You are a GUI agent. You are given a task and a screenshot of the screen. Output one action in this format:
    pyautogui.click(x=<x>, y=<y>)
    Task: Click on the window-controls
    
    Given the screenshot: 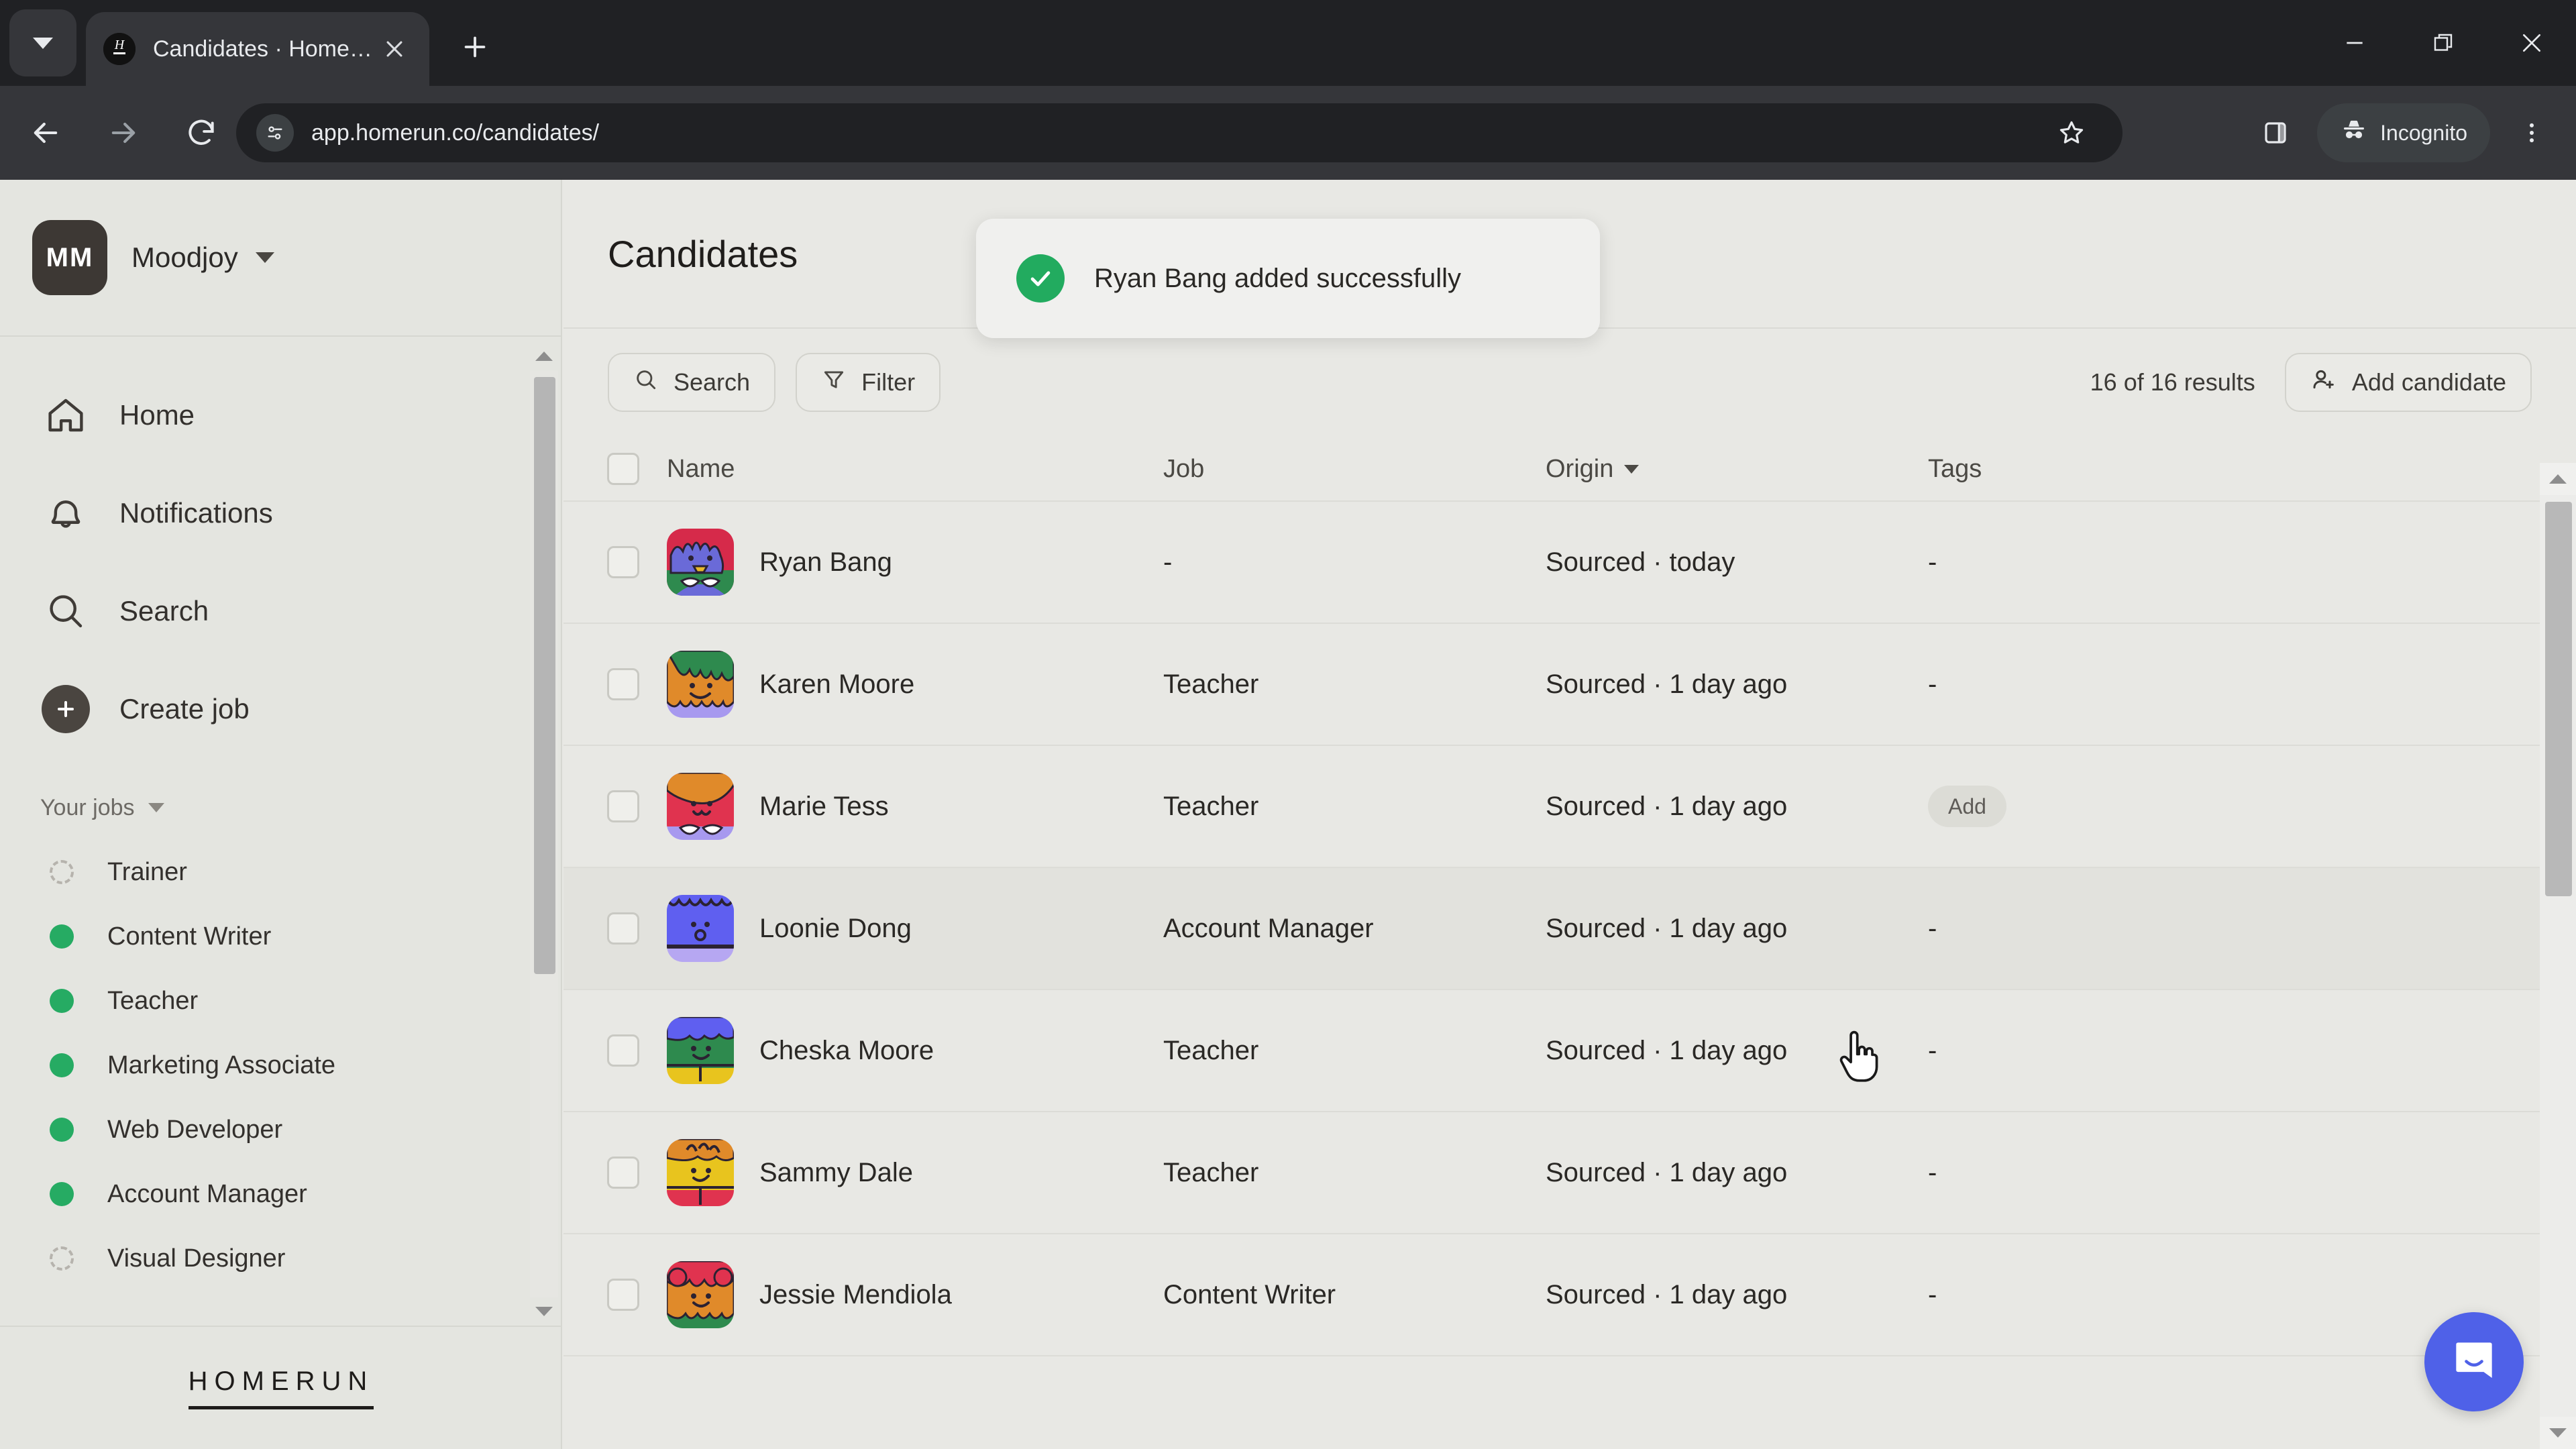 What is the action you would take?
    pyautogui.click(x=2443, y=43)
    